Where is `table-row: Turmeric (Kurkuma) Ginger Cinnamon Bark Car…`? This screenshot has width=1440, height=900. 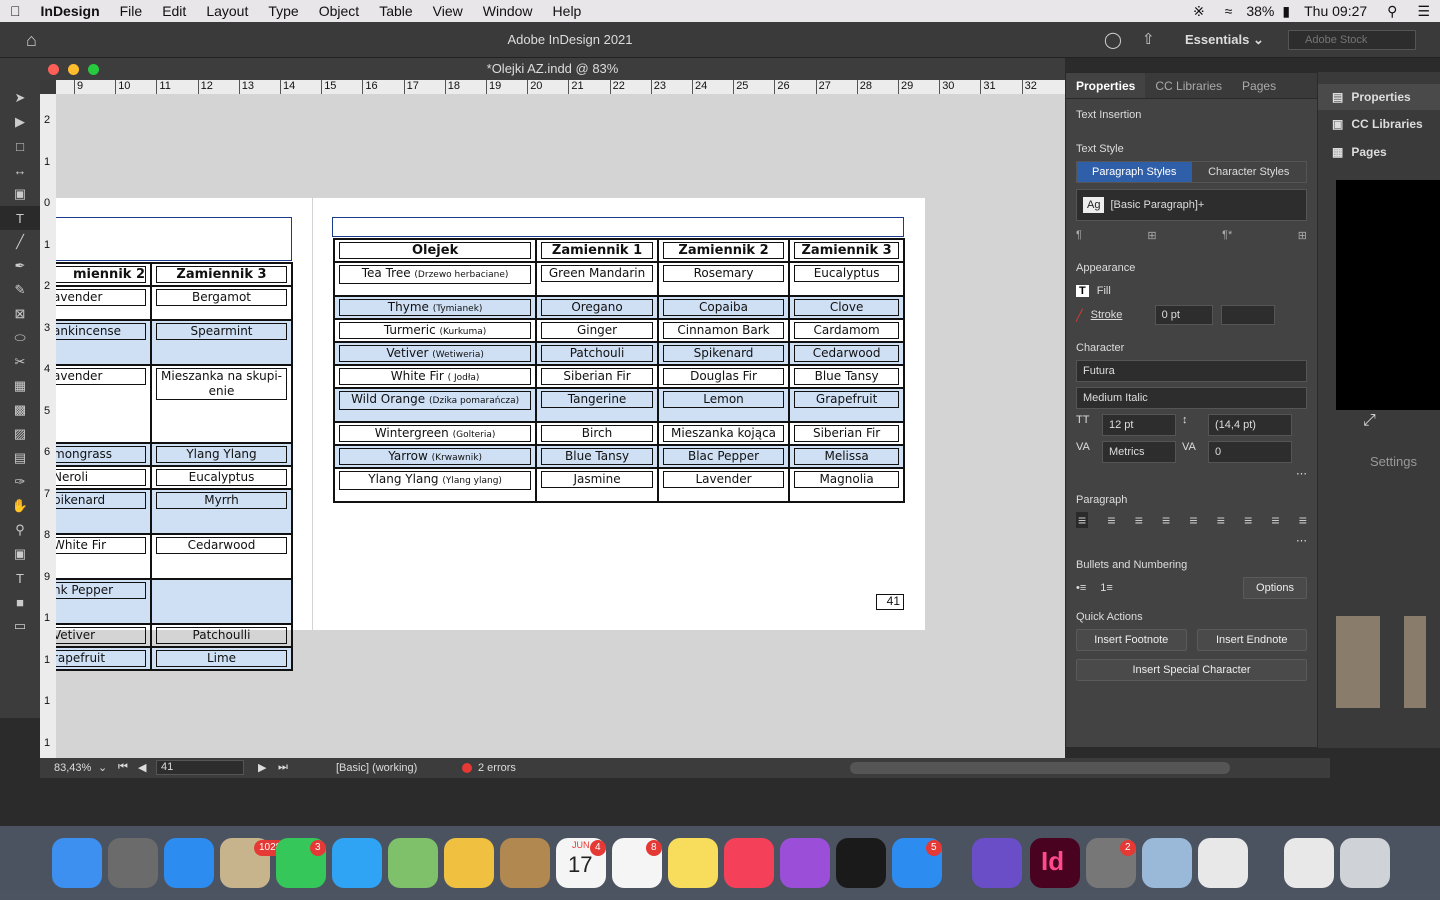 table-row: Turmeric (Kurkuma) Ginger Cinnamon Bark Car… is located at coordinates (618, 330).